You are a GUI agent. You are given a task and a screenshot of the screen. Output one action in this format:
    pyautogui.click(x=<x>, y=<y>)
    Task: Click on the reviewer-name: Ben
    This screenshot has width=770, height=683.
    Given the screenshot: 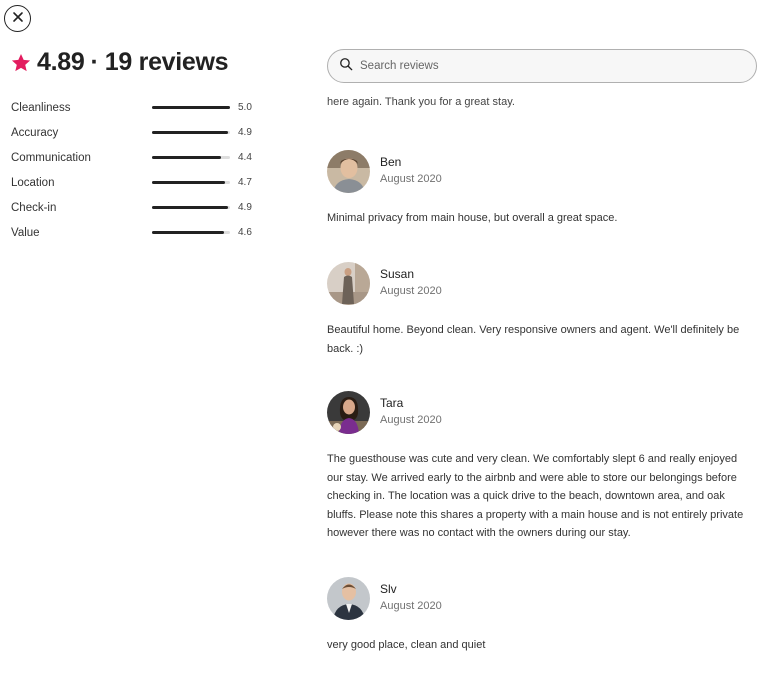 What is the action you would take?
    pyautogui.click(x=391, y=162)
    